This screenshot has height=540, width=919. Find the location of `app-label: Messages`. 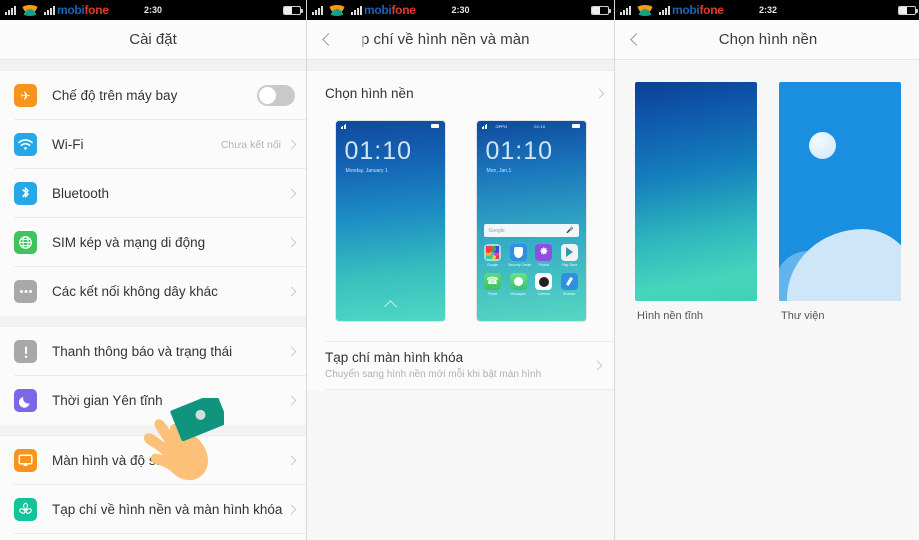

app-label: Messages is located at coordinates (518, 294).